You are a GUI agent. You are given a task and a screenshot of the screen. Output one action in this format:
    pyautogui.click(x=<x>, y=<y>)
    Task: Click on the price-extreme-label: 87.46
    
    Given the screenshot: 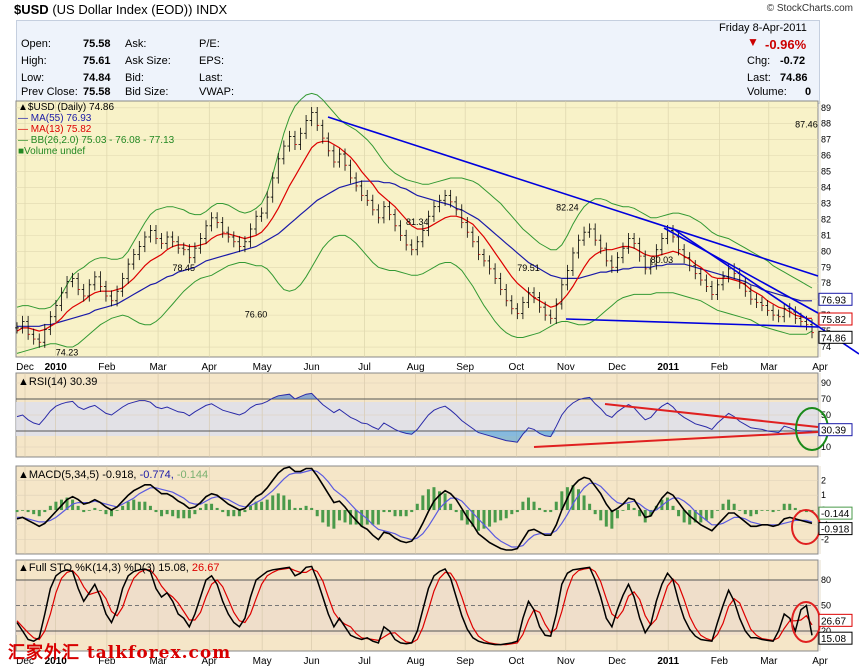 What is the action you would take?
    pyautogui.click(x=806, y=124)
    